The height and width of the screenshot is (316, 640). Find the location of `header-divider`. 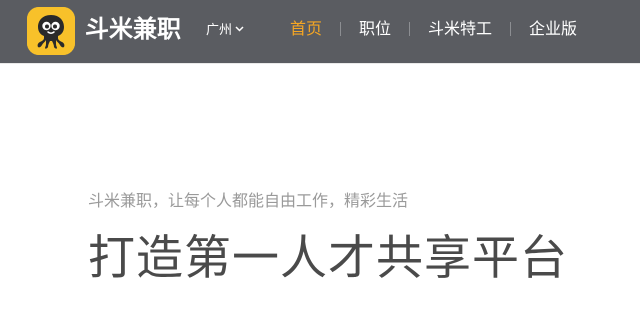

header-divider is located at coordinates (320, 63).